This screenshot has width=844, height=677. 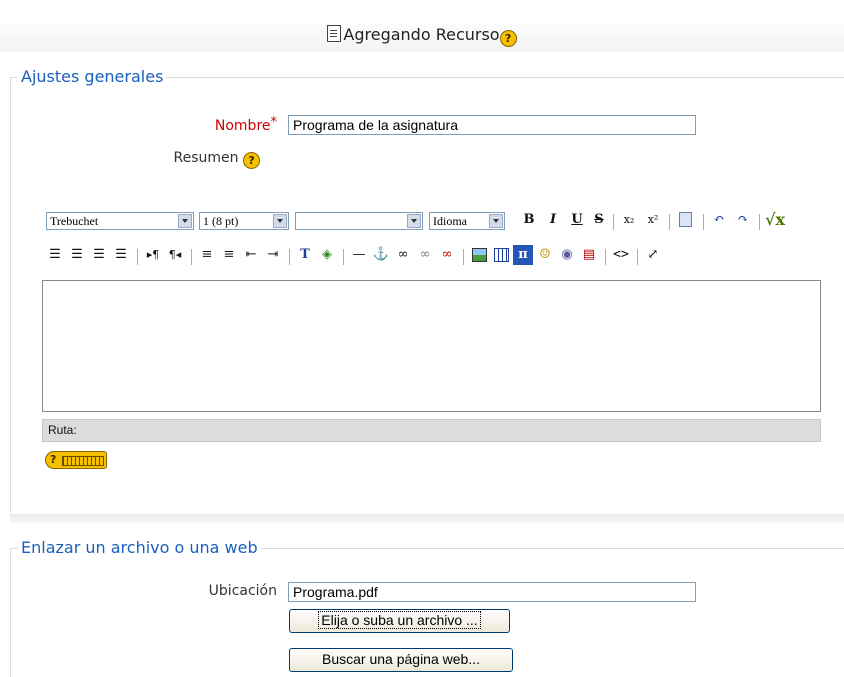 I want to click on keyboard-icon, so click(x=83, y=461).